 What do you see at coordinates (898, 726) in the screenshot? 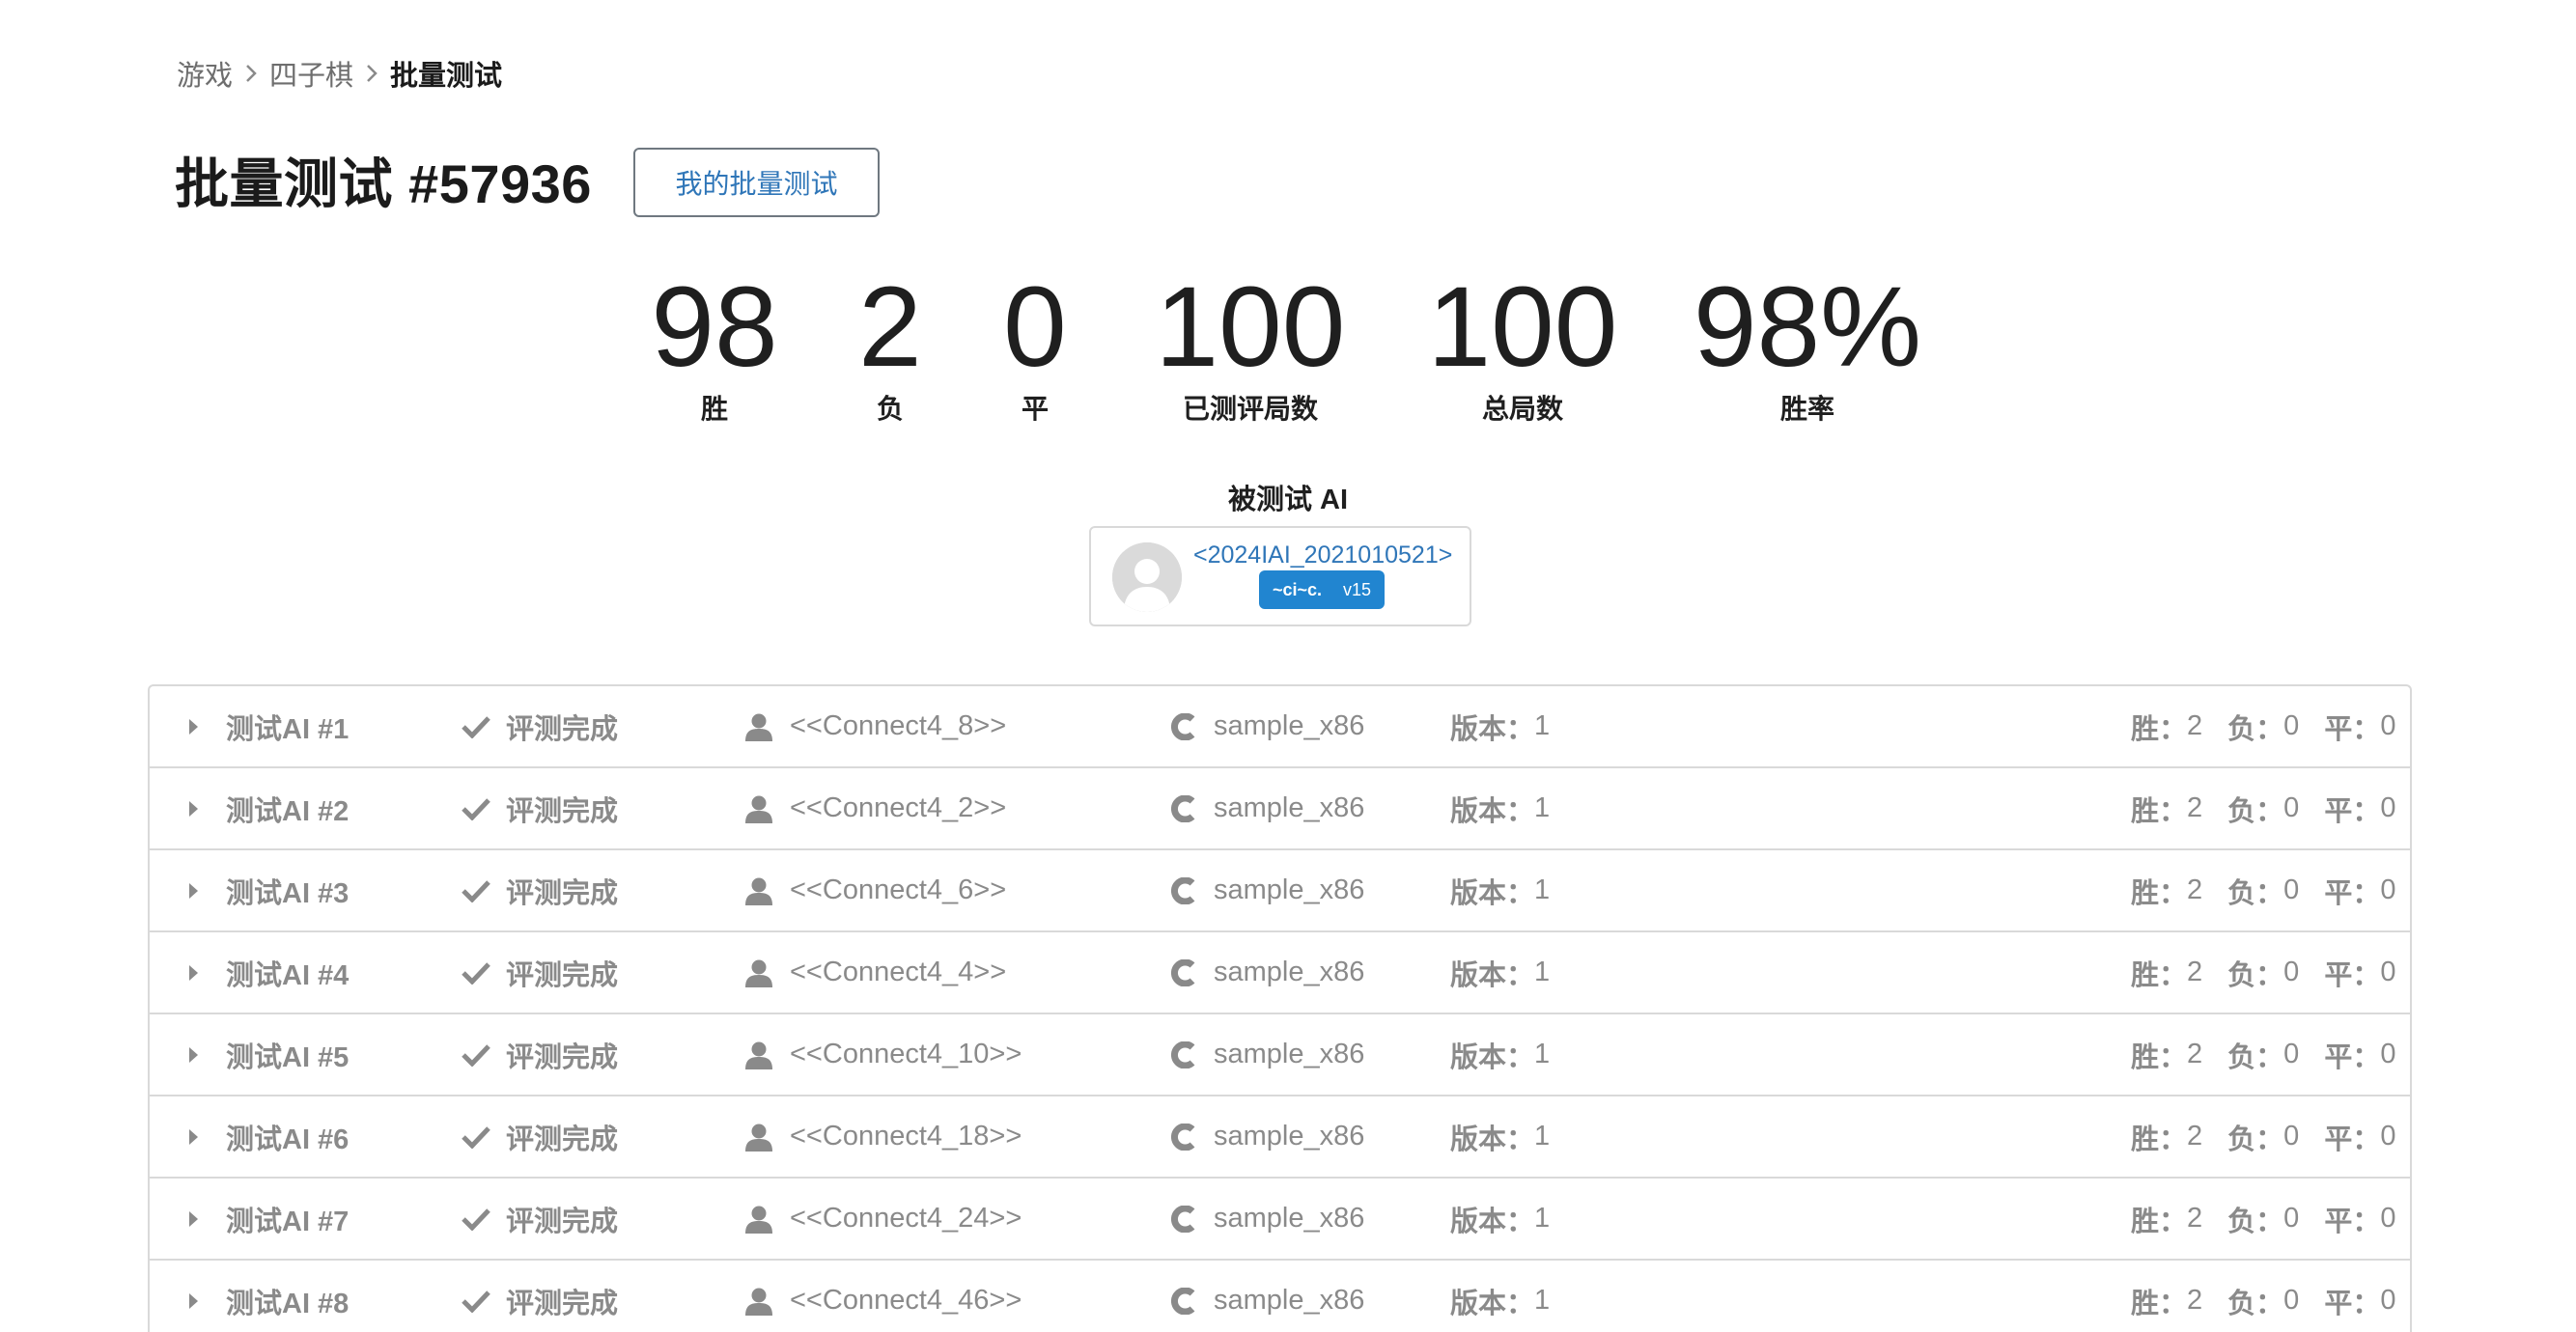
I see `row-opponent-name: <<Connect4_8>>` at bounding box center [898, 726].